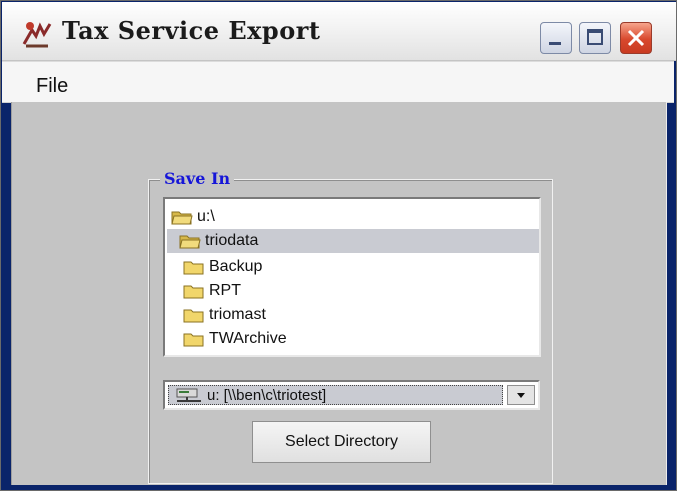 The image size is (679, 493). I want to click on drive-select-label: u: [\\ben\c\triotest], so click(267, 395).